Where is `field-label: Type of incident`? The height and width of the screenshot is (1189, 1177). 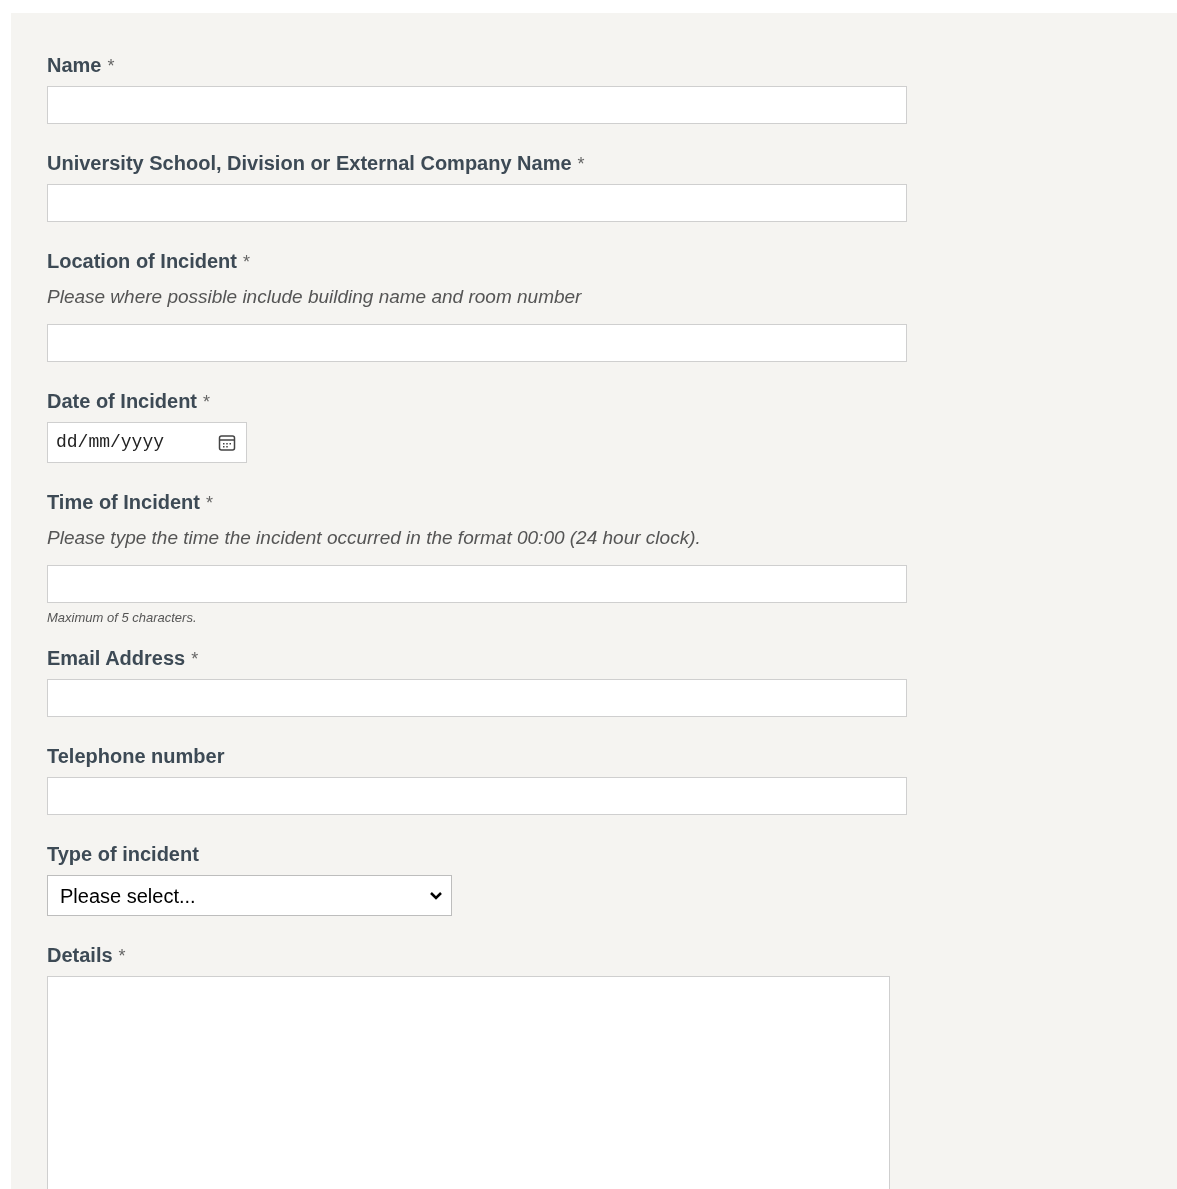 field-label: Type of incident is located at coordinates (123, 854).